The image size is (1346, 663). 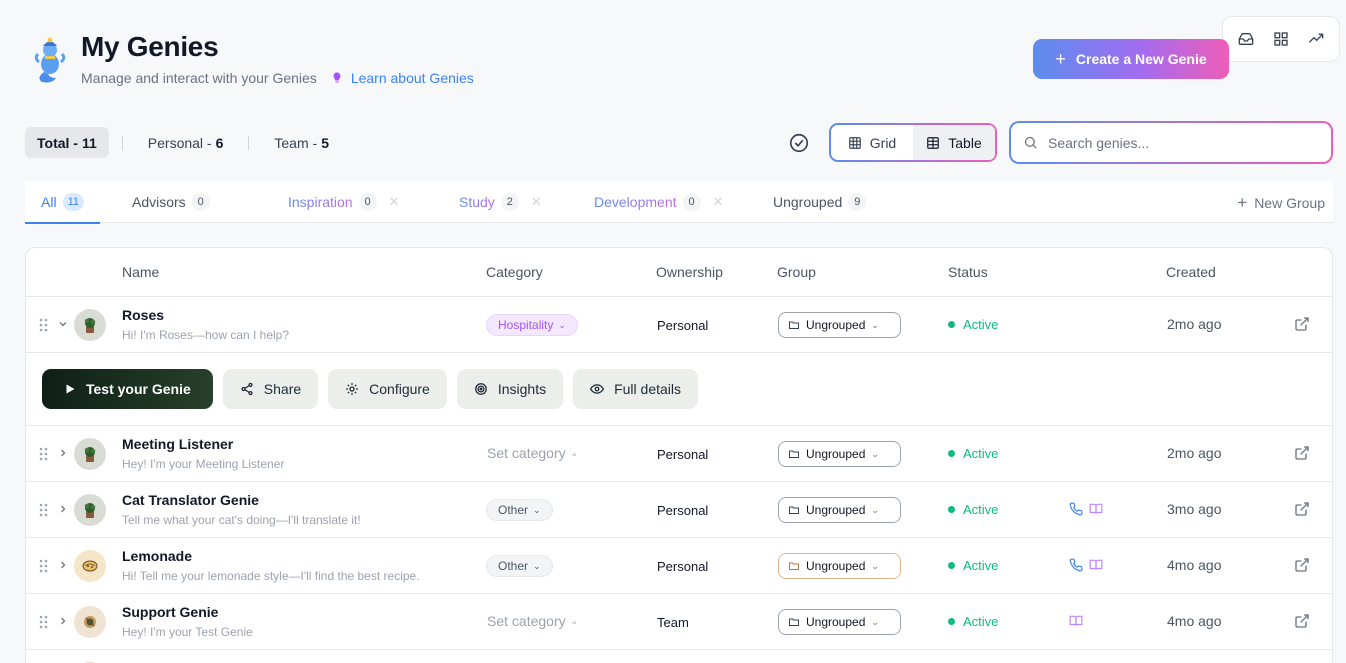 I want to click on genie-name: Cat Translator Genie, so click(x=190, y=500).